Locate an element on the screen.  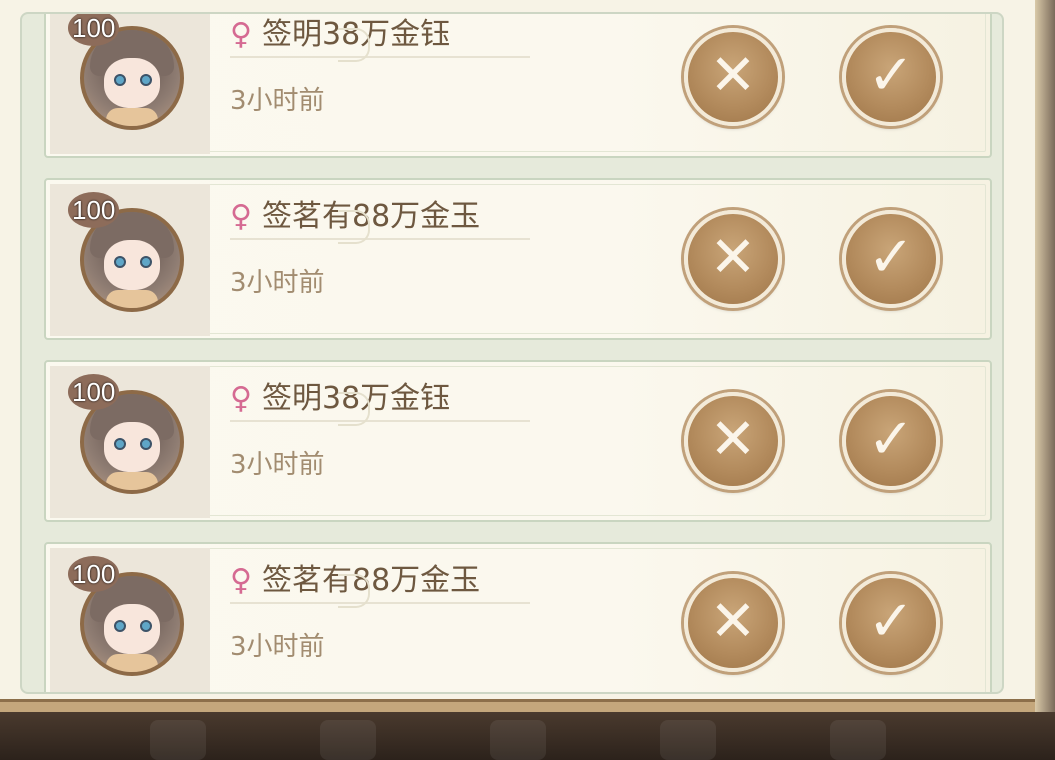
bottom-menu-bar is located at coordinates (527, 736).